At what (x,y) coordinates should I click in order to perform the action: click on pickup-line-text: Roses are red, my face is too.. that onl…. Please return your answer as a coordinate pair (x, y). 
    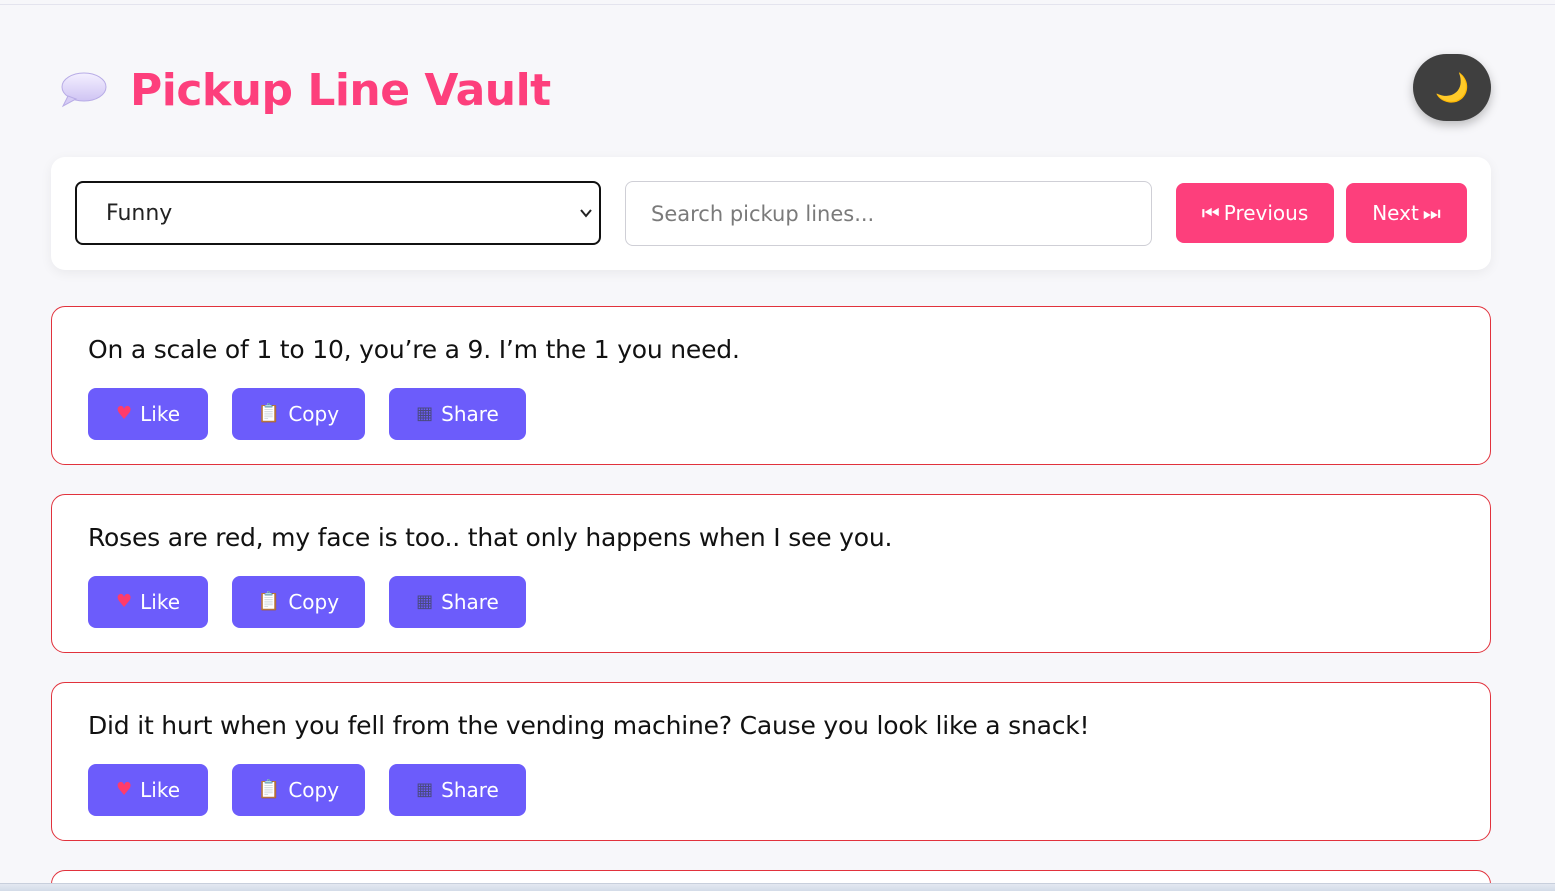
    Looking at the image, I should click on (490, 537).